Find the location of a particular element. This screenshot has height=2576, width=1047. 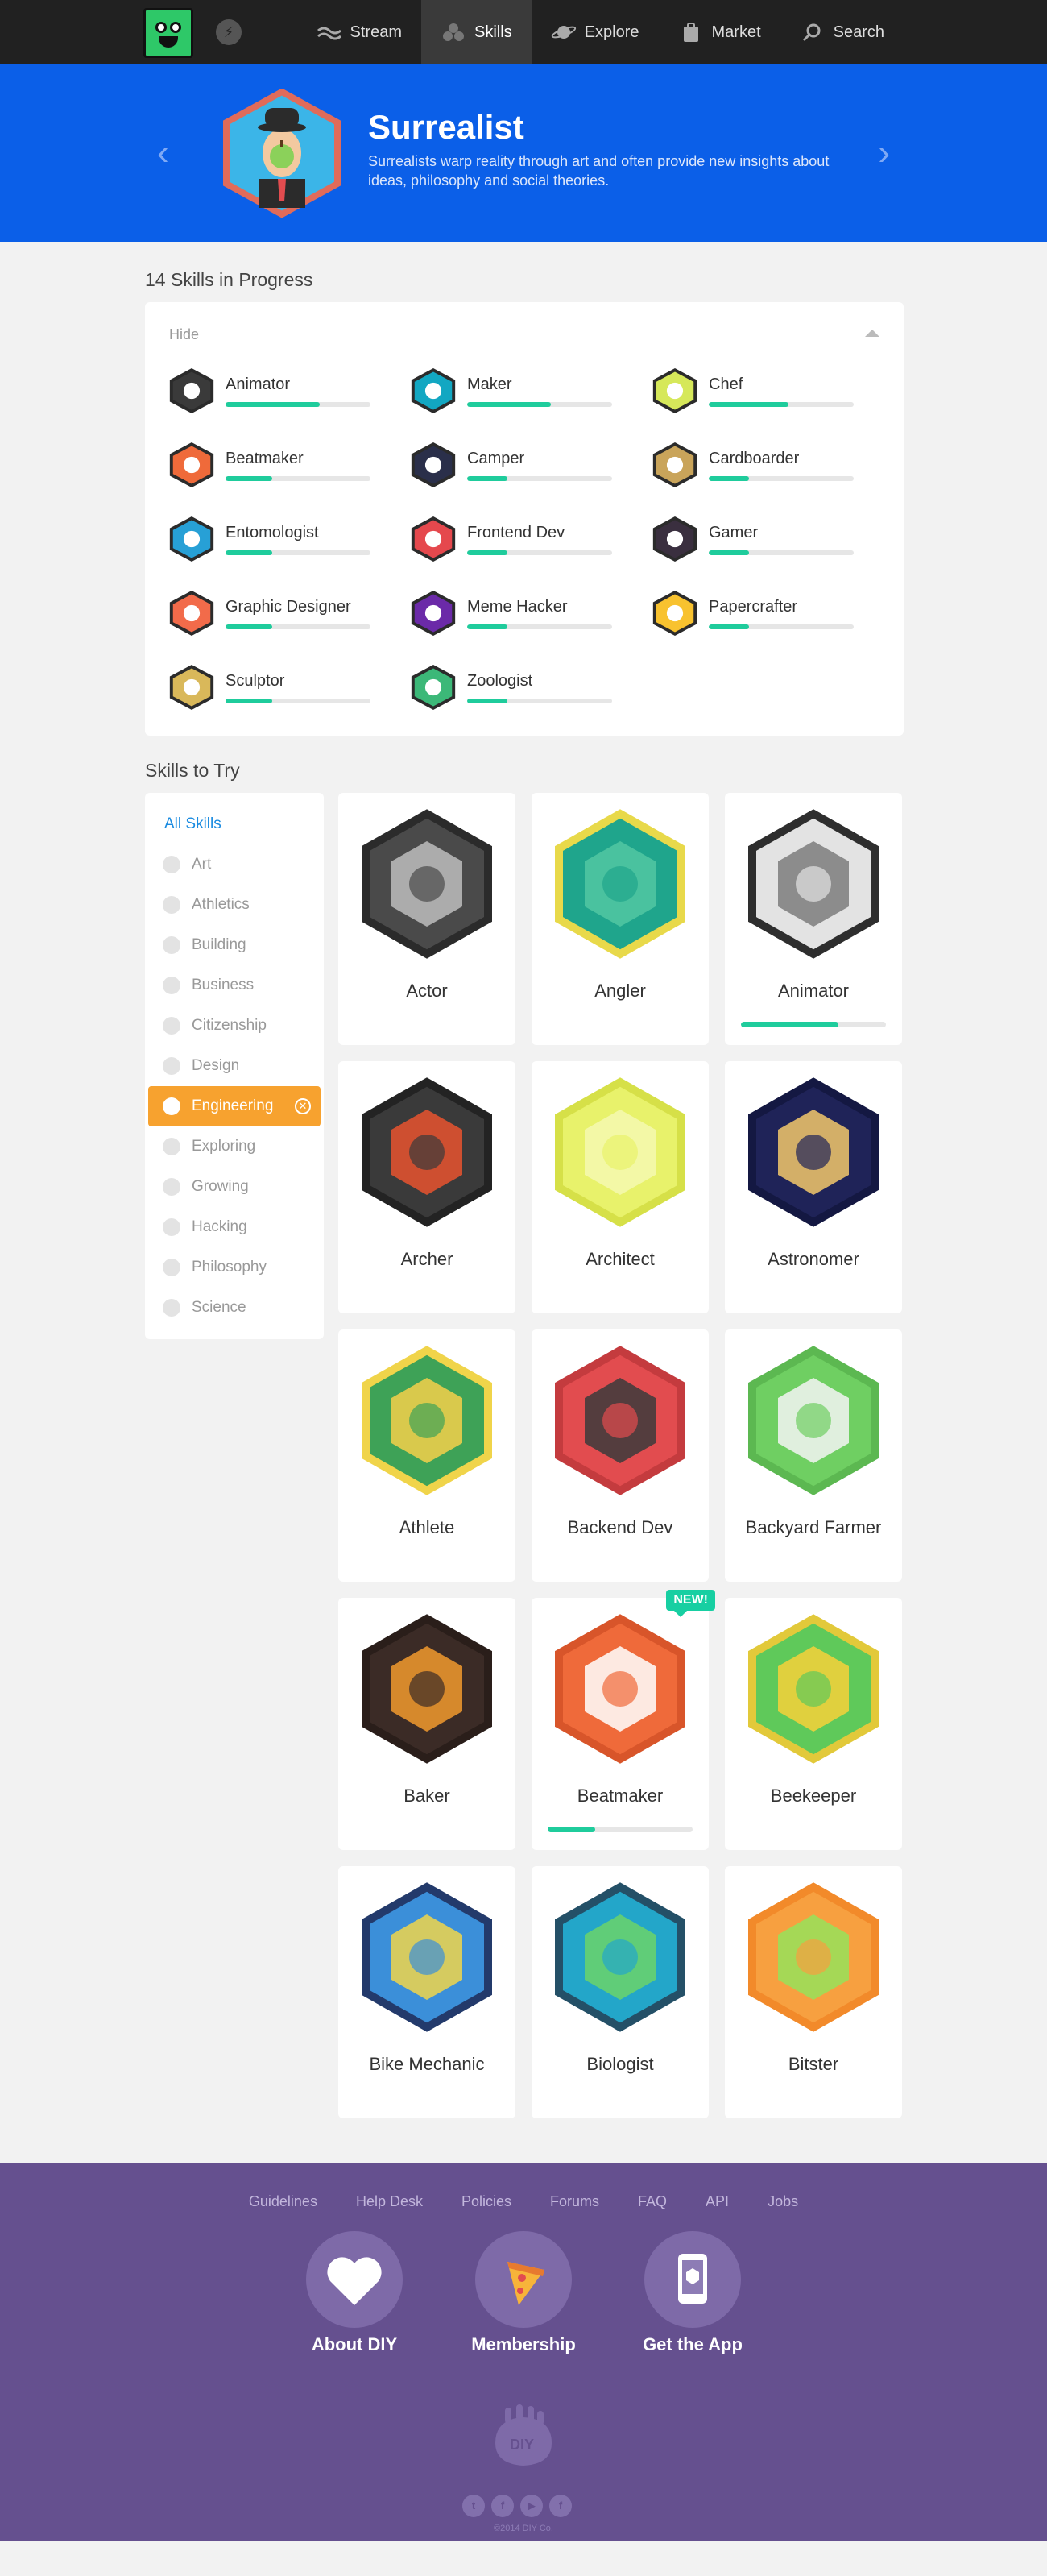

footer-link-forums: Forums is located at coordinates (575, 2201).